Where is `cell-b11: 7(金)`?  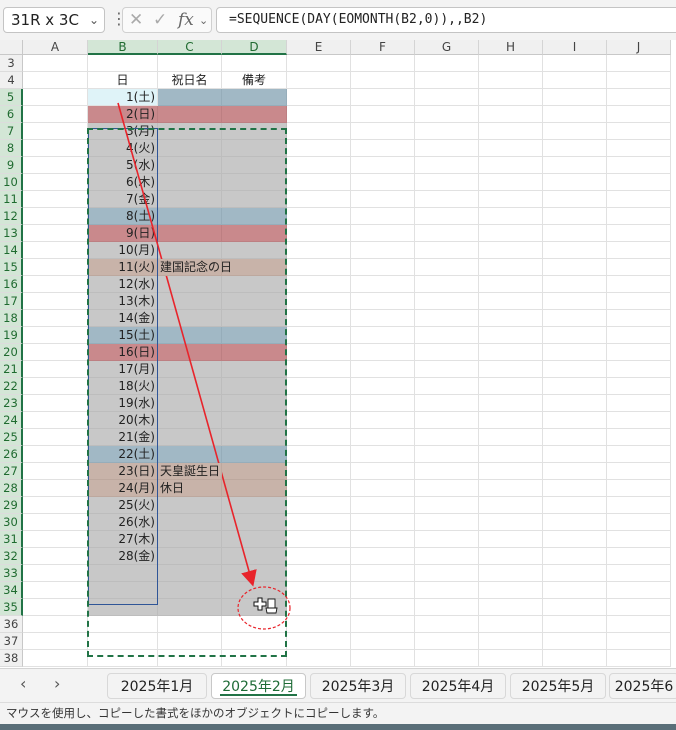 cell-b11: 7(金) is located at coordinates (123, 199).